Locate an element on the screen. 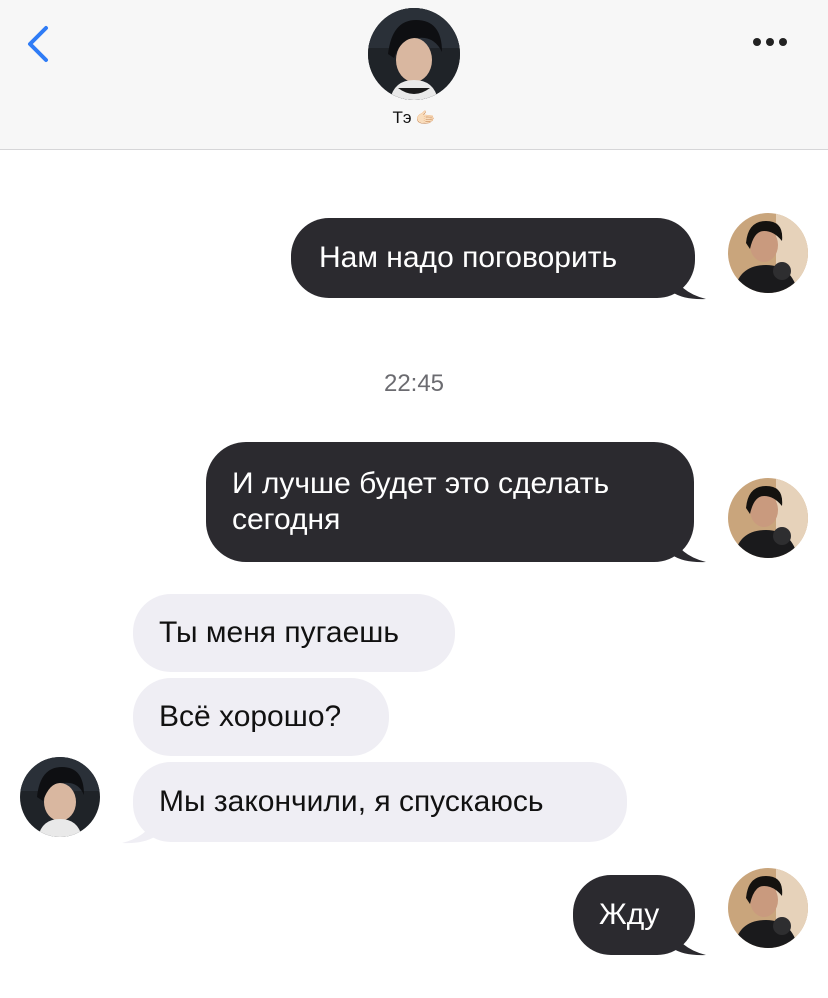 This screenshot has width=828, height=998. contact-name-text: Тэ is located at coordinates (402, 117).